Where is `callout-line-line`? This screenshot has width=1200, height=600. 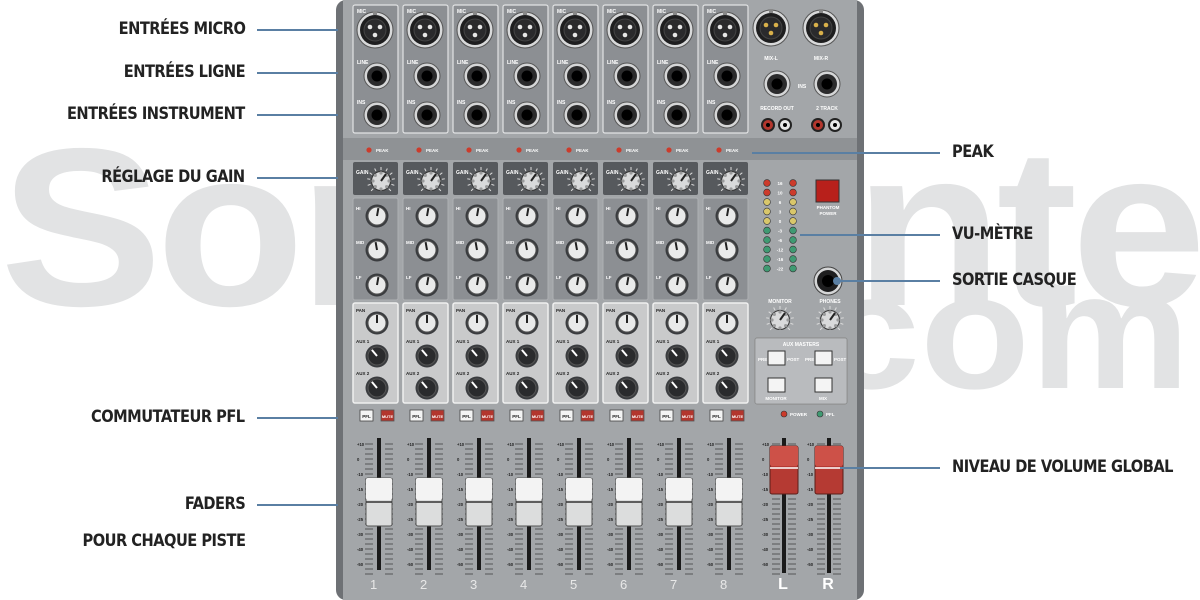
callout-line-line is located at coordinates (297, 73).